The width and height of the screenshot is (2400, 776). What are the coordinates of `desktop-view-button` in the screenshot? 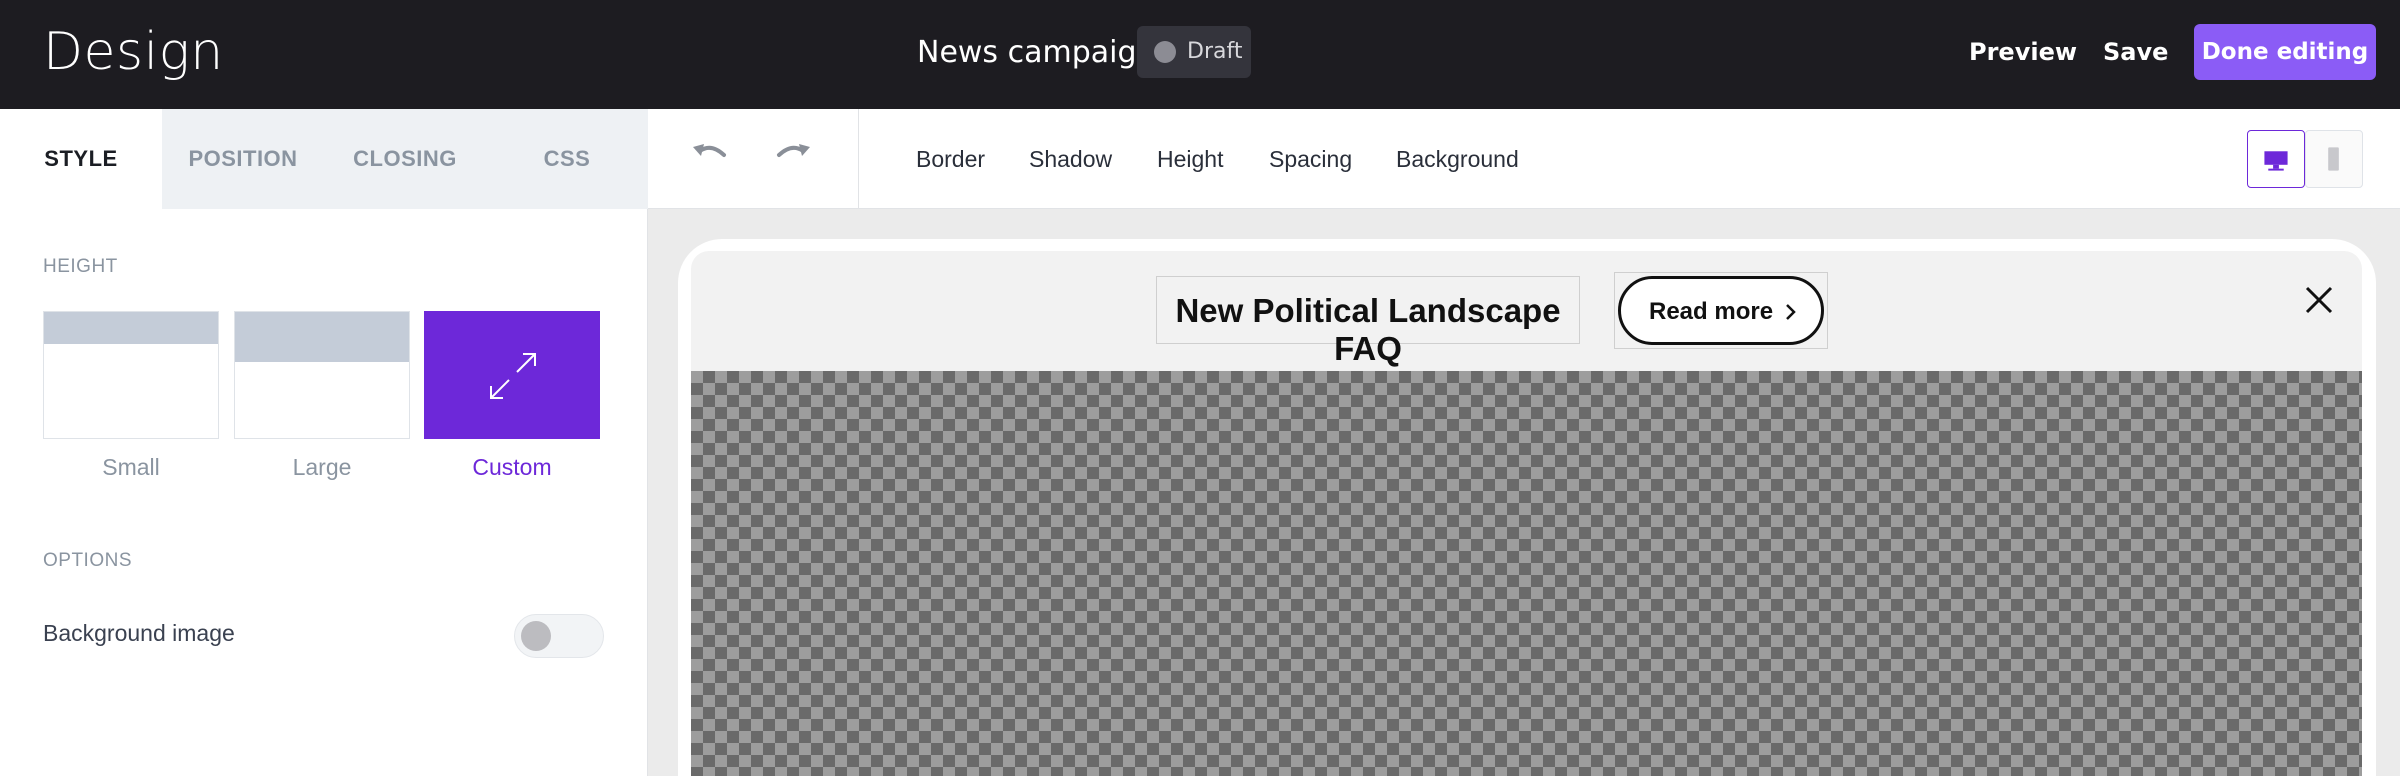 It's located at (2276, 159).